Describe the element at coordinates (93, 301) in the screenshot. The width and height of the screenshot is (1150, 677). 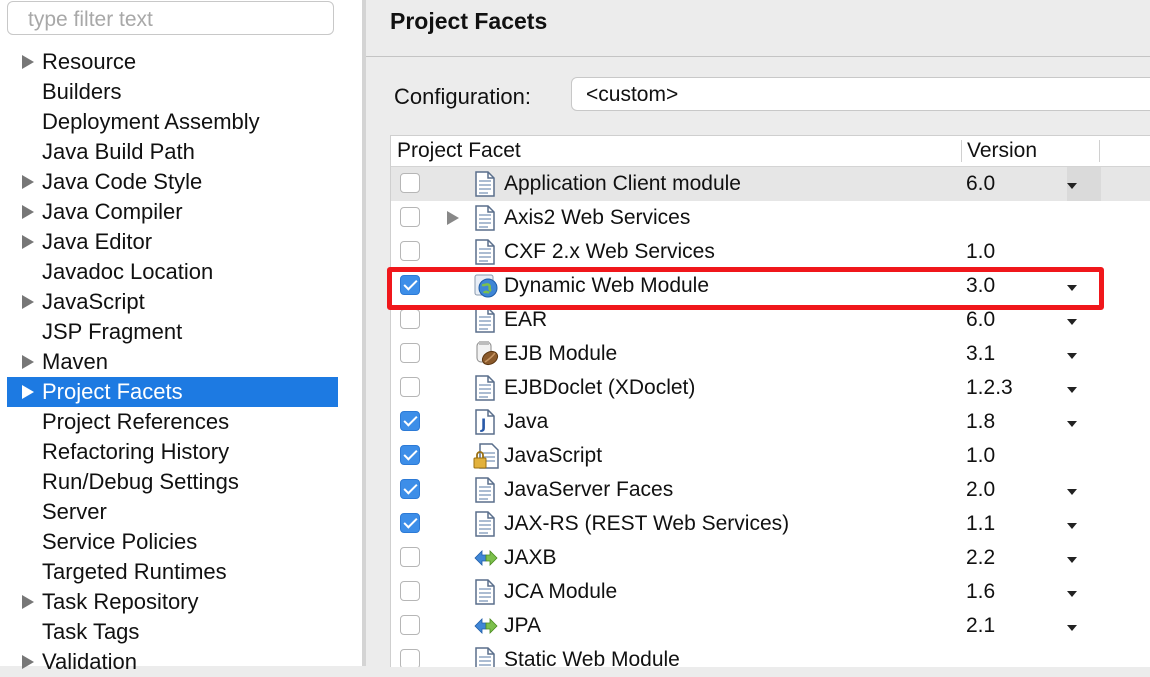
I see `nav-item-label: JavaScript` at that location.